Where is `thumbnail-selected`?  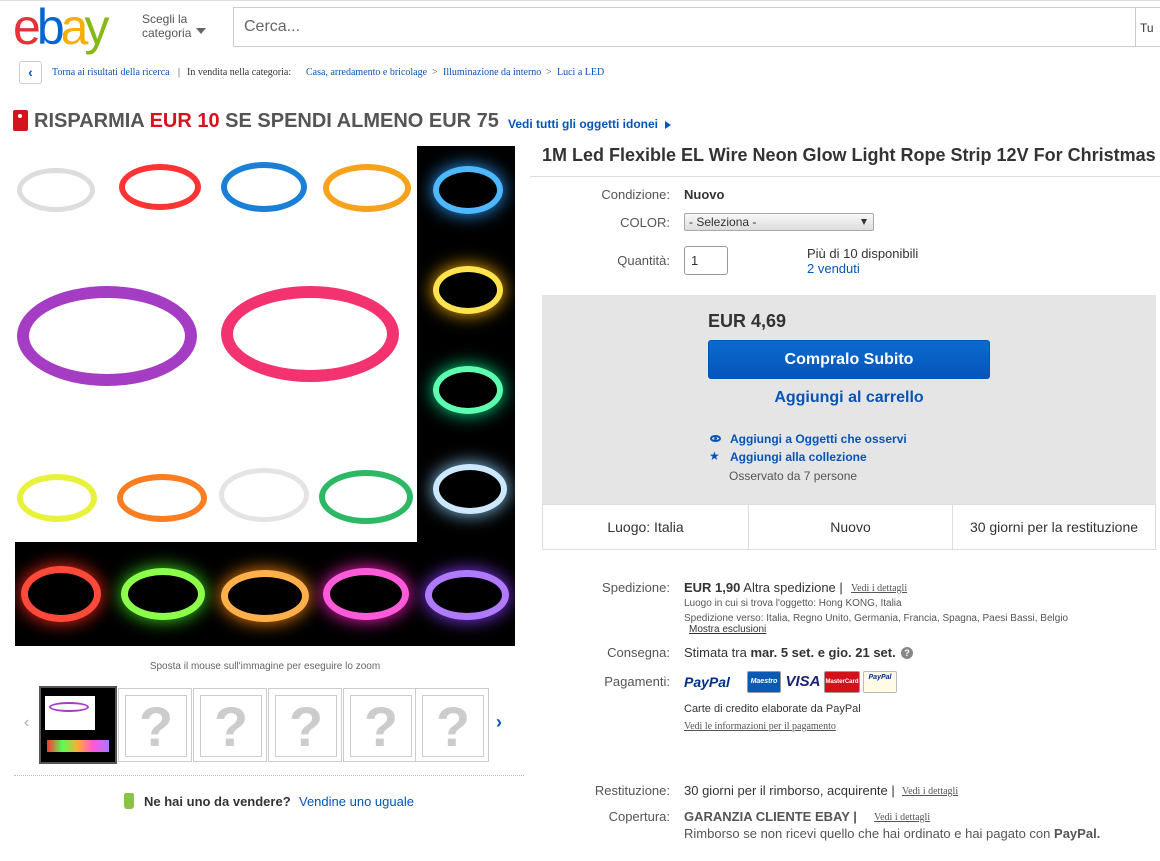 thumbnail-selected is located at coordinates (78, 725).